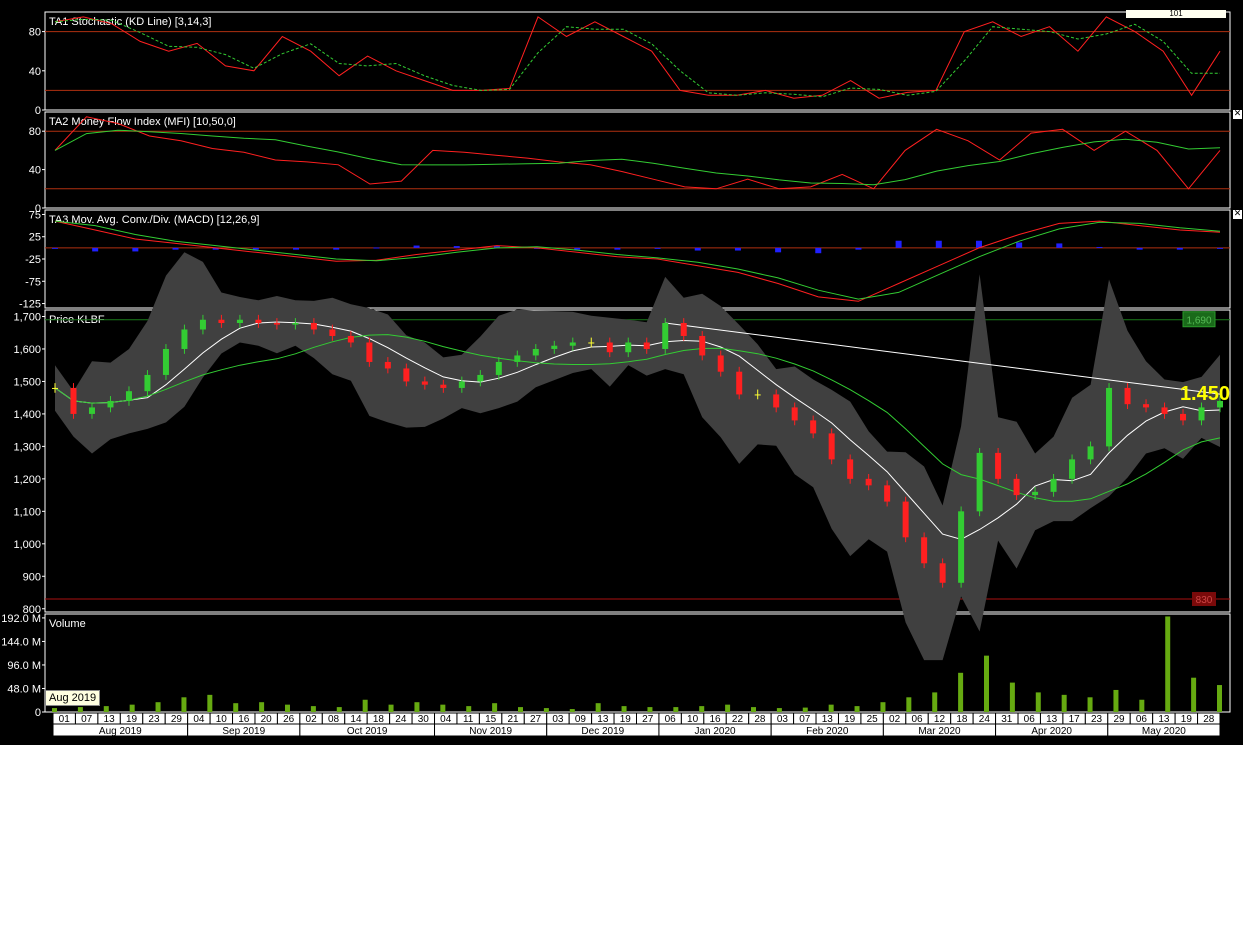  I want to click on ytick-price: 1,300, so click(27, 447).